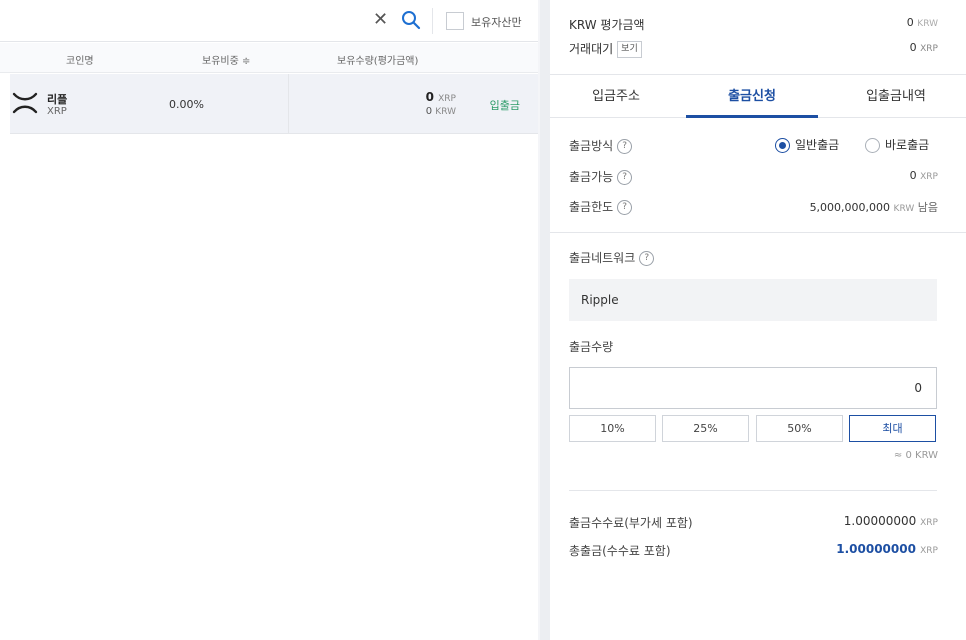 The height and width of the screenshot is (640, 966). I want to click on krw-value-label: KRW 평가금액, so click(607, 25).